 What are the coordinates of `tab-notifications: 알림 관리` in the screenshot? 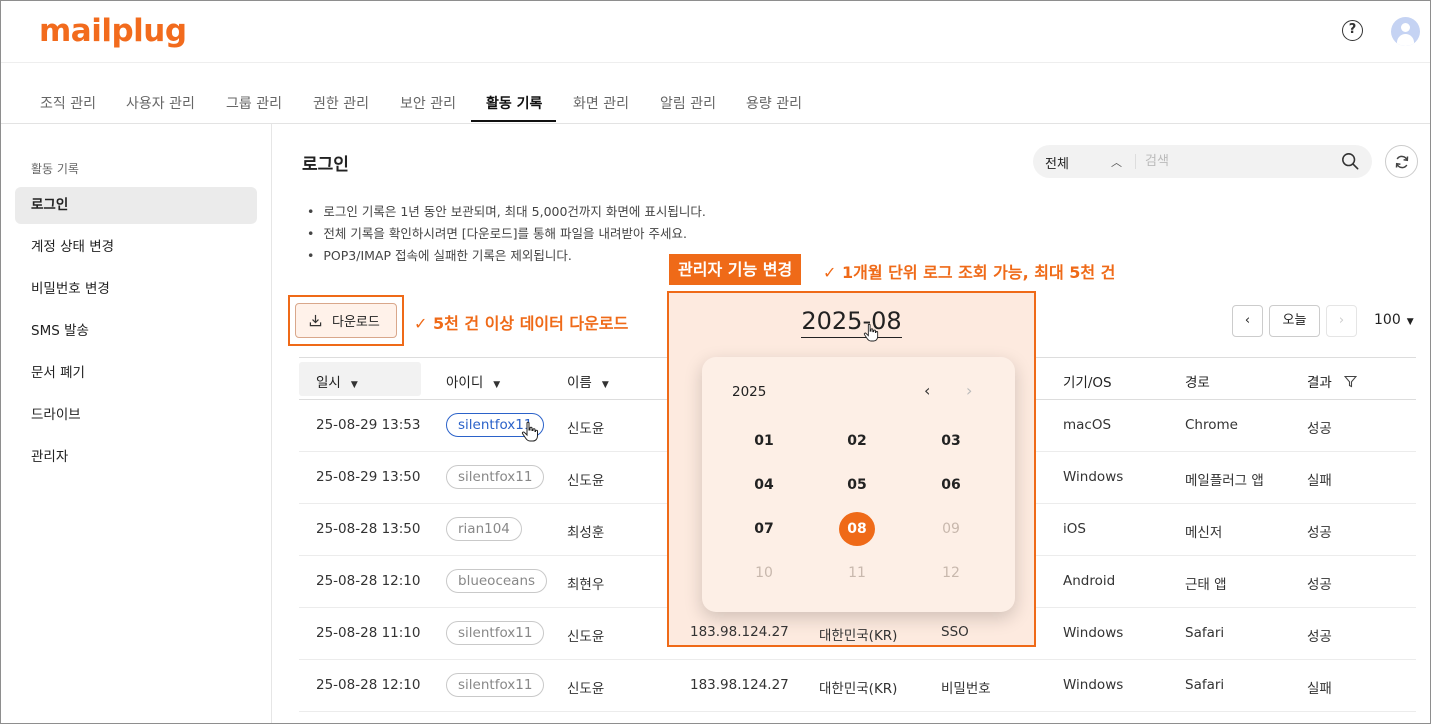 It's located at (688, 103).